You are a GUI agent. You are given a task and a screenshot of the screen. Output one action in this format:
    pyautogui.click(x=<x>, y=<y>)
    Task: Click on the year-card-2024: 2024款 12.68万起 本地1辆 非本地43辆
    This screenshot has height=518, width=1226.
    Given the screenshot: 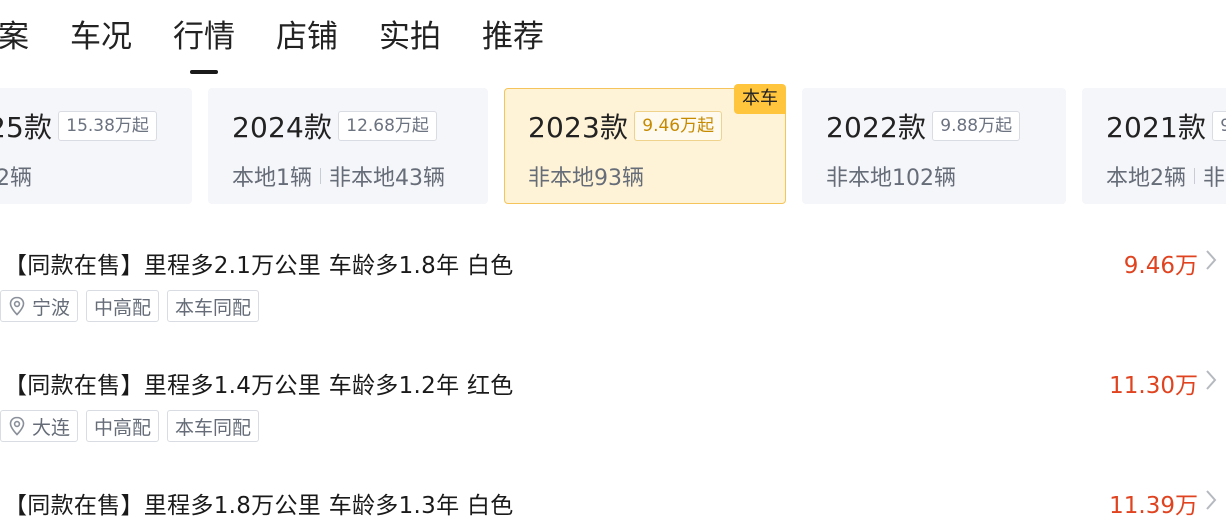 What is the action you would take?
    pyautogui.click(x=348, y=146)
    